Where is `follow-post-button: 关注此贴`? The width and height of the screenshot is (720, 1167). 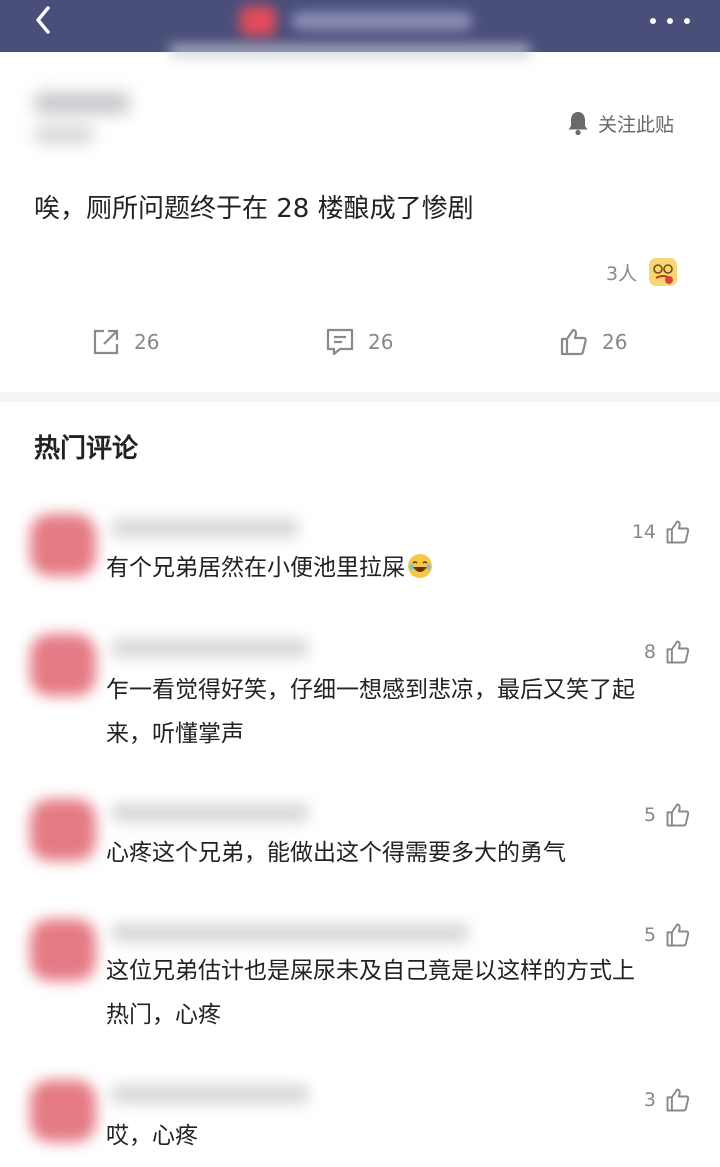 follow-post-button: 关注此贴 is located at coordinates (620, 123).